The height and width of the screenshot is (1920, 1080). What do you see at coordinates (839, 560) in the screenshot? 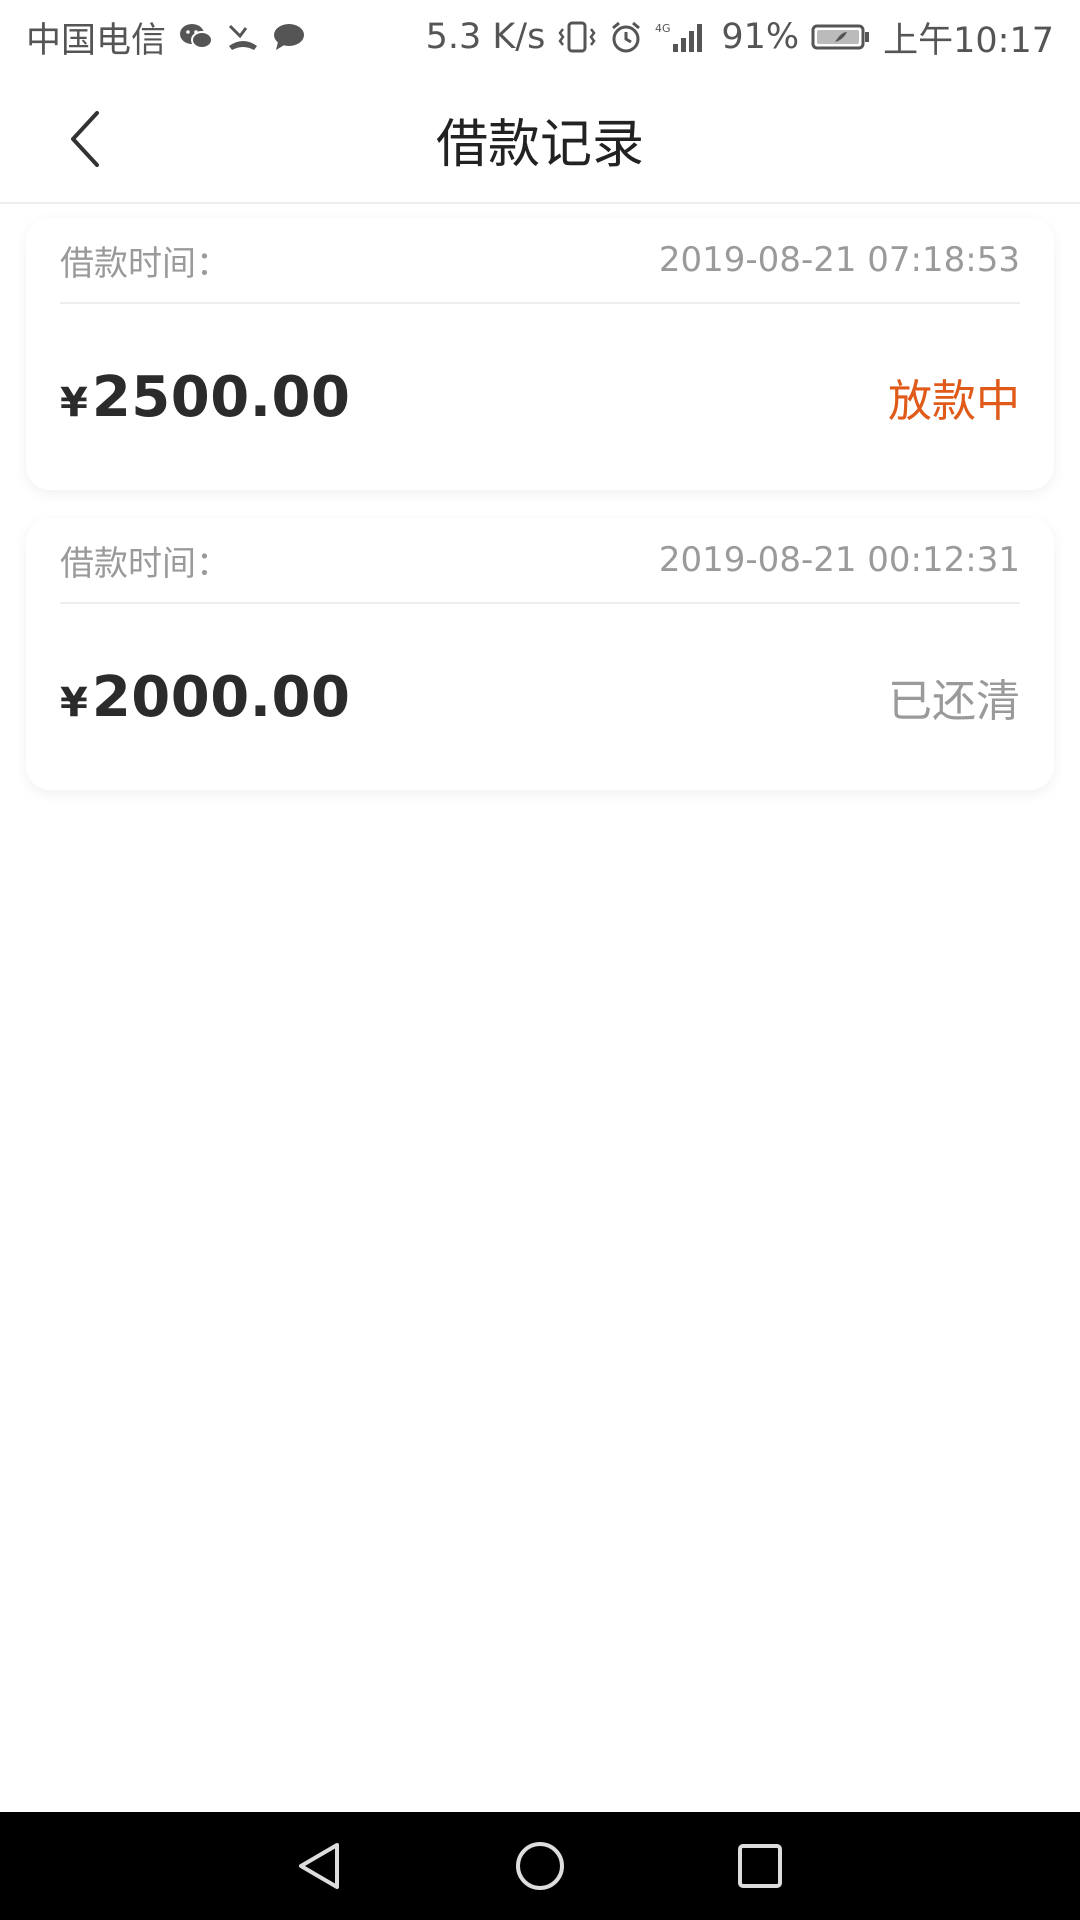
I see `loan-time-value: 2019-08-21 00:12:31` at bounding box center [839, 560].